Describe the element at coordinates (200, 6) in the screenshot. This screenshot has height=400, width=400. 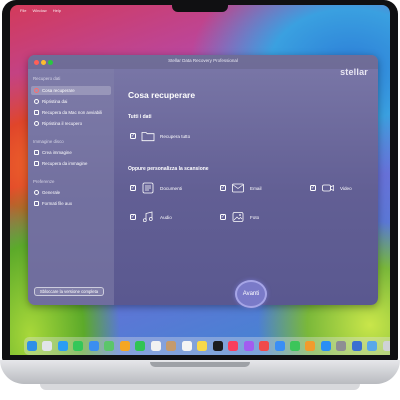
I see `camera-notch` at that location.